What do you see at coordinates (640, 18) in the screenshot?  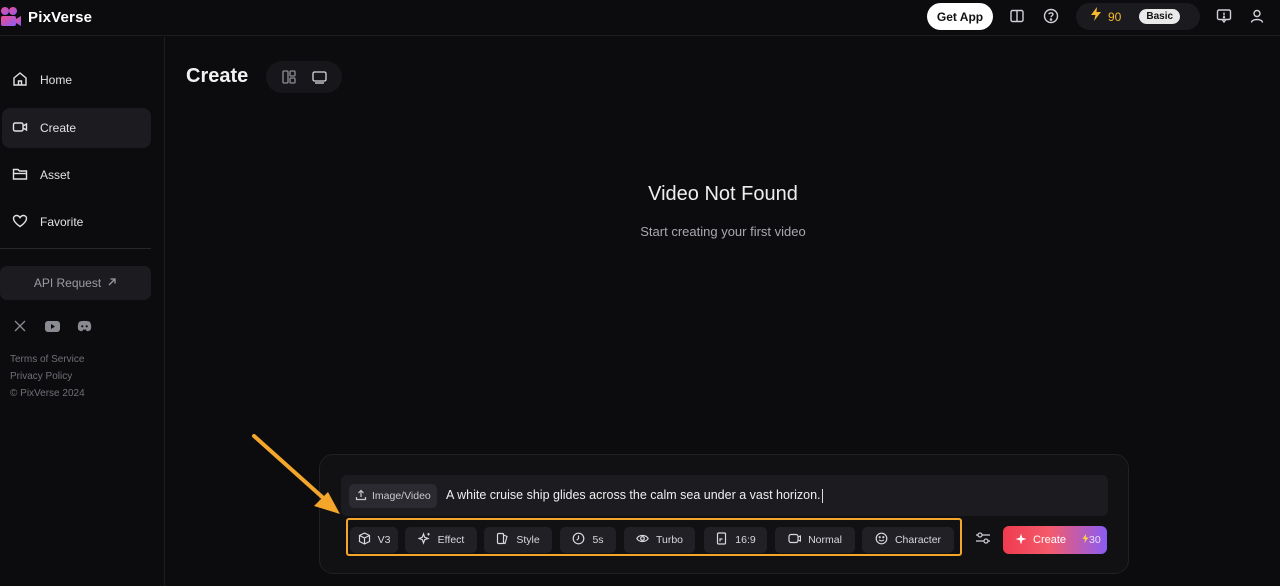 I see `top-bar: PixVerse Get App 90 Basic` at bounding box center [640, 18].